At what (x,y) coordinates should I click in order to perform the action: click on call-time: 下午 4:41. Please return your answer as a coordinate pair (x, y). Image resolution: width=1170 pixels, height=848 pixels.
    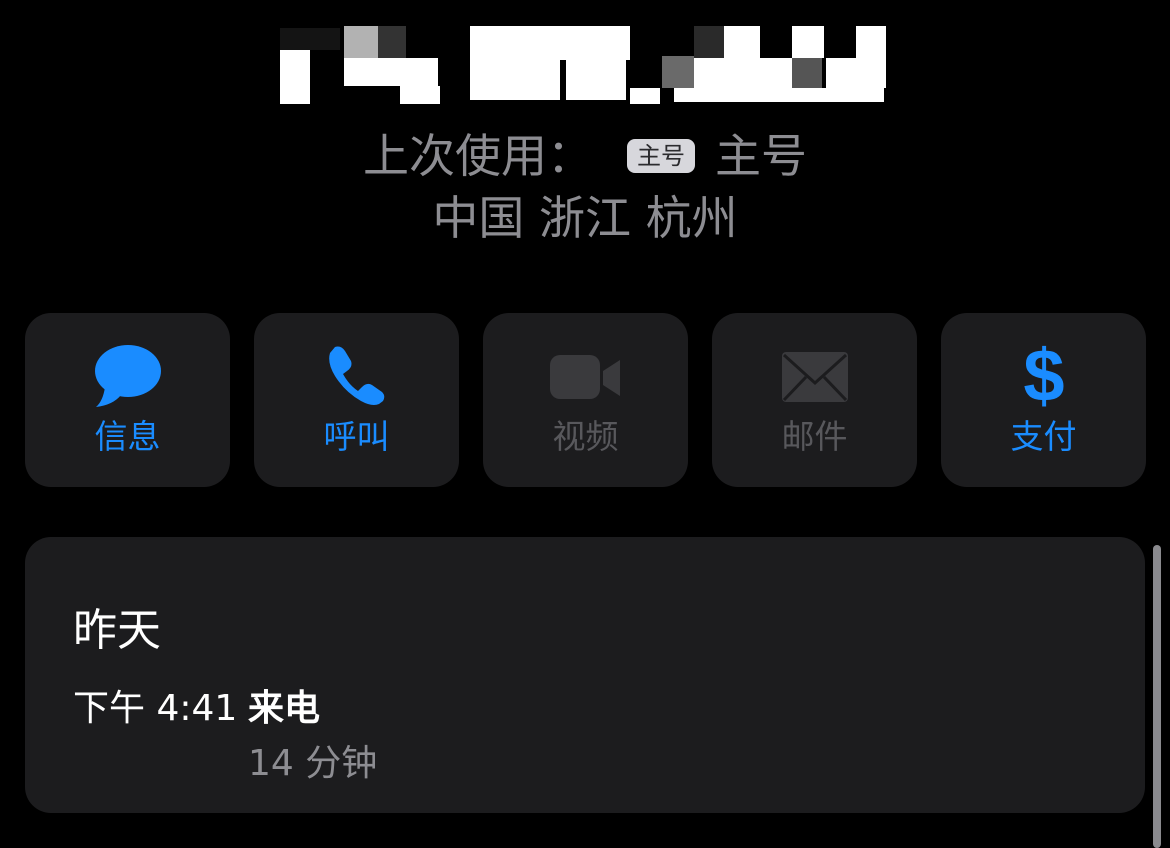
    Looking at the image, I should click on (155, 708).